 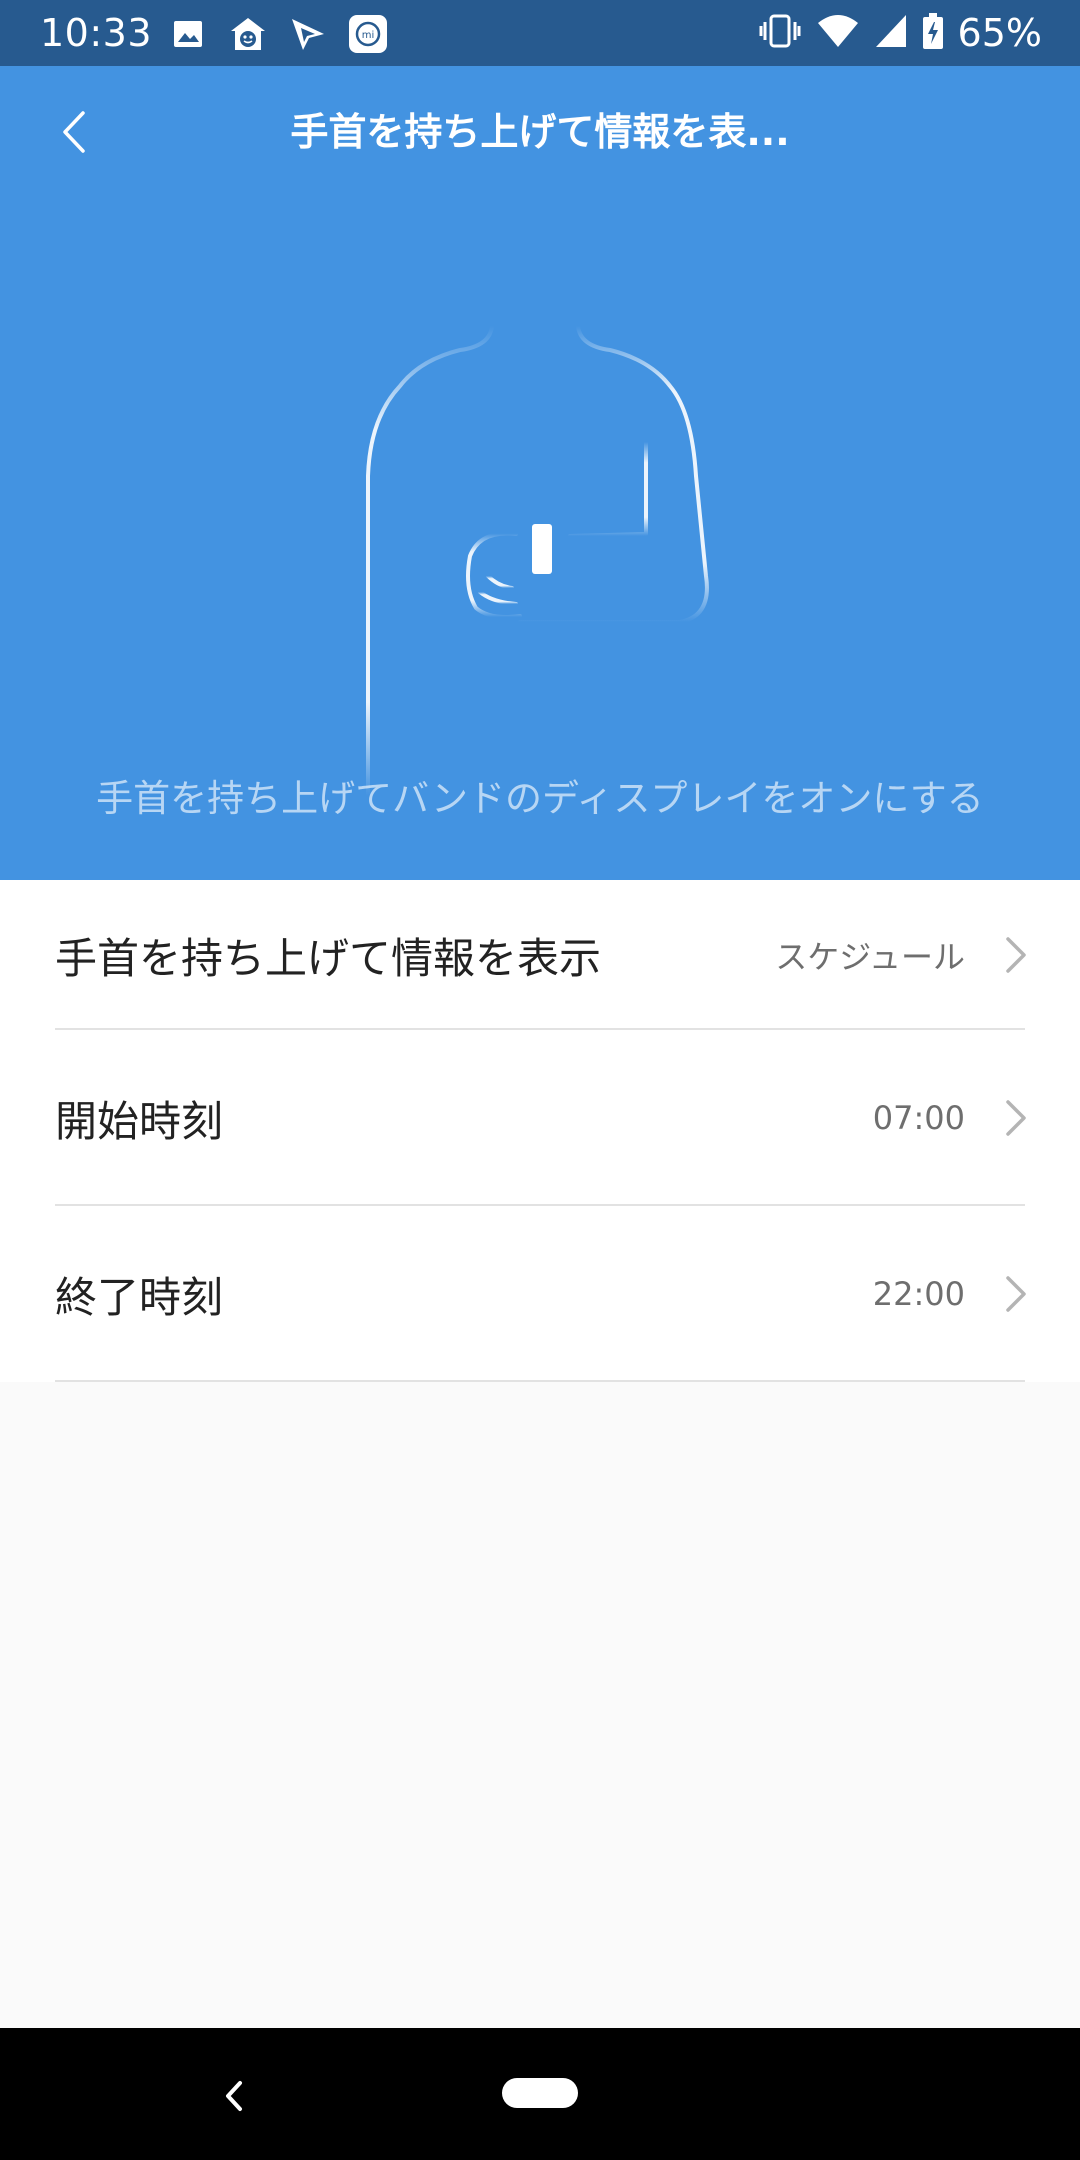 What do you see at coordinates (188, 34) in the screenshot?
I see `image-icon` at bounding box center [188, 34].